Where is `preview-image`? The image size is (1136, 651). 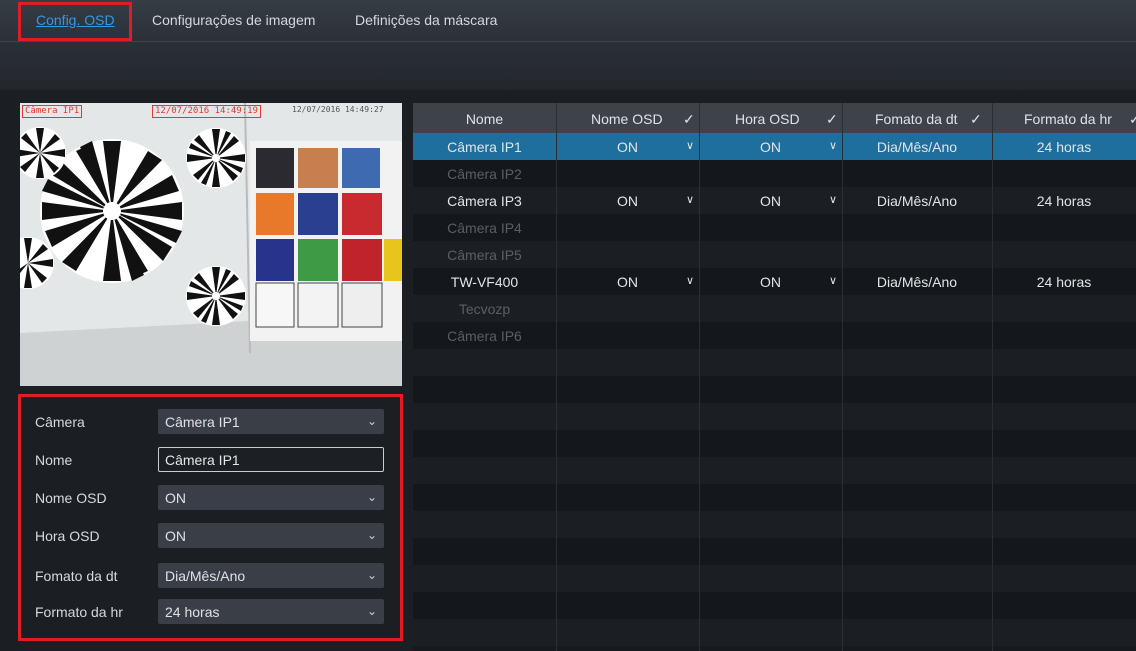 preview-image is located at coordinates (211, 244).